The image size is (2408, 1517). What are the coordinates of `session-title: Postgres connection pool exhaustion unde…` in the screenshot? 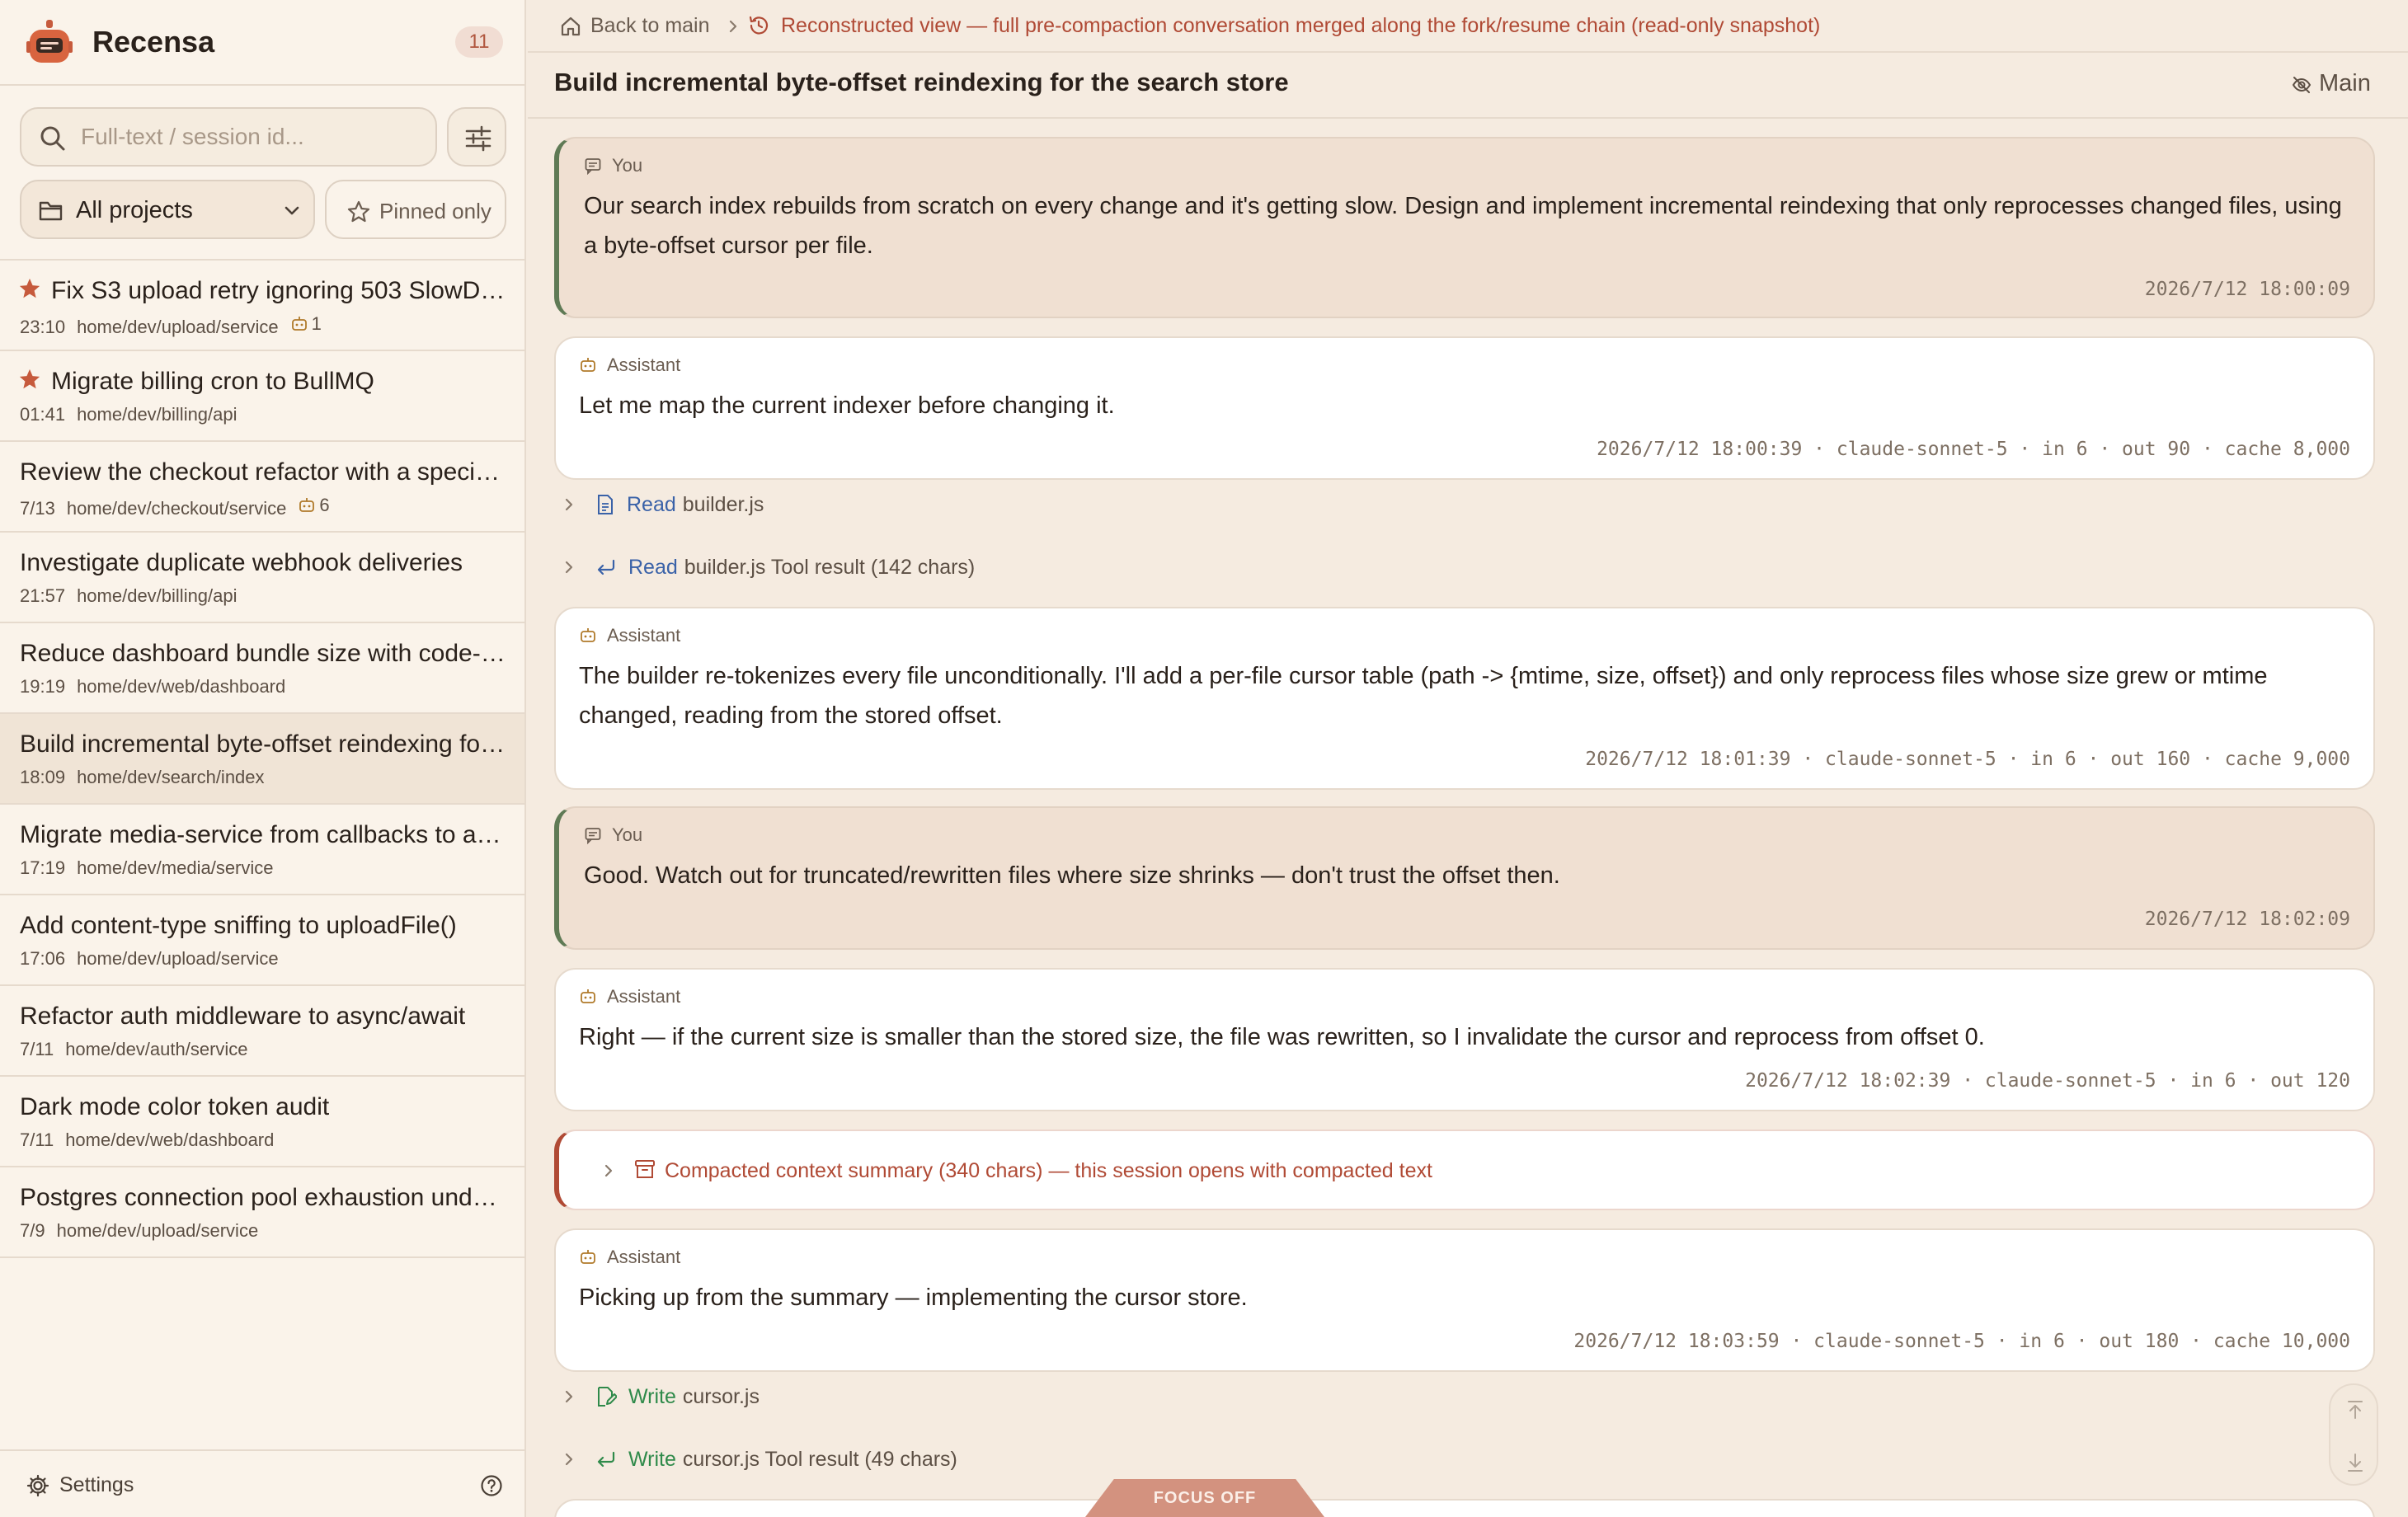 It's located at (263, 1197).